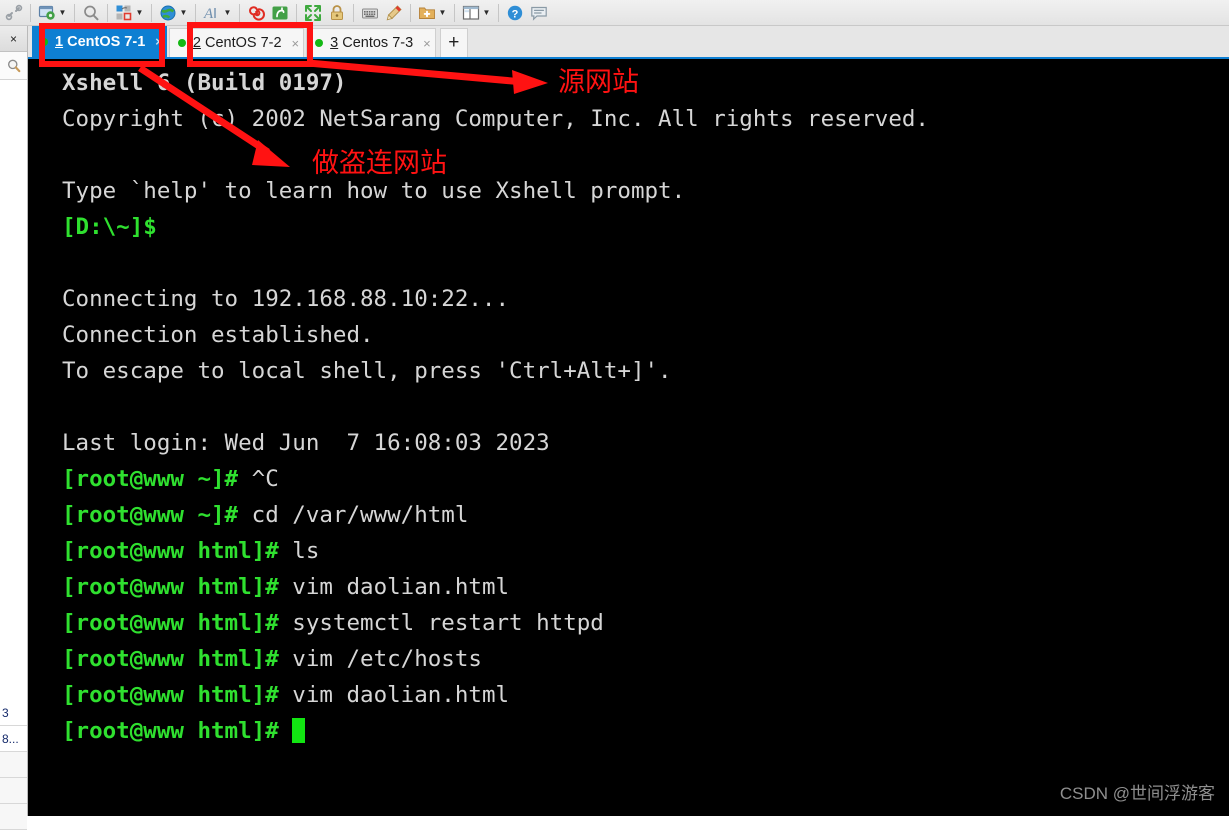 The width and height of the screenshot is (1229, 830). I want to click on tab-centos-7-3: 3 Centos 7-3 ×, so click(371, 42).